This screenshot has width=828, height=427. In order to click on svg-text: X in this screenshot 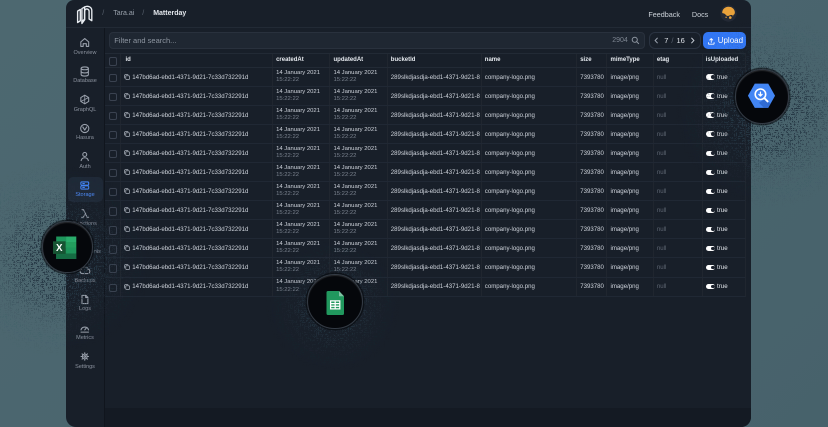, I will do `click(60, 248)`.